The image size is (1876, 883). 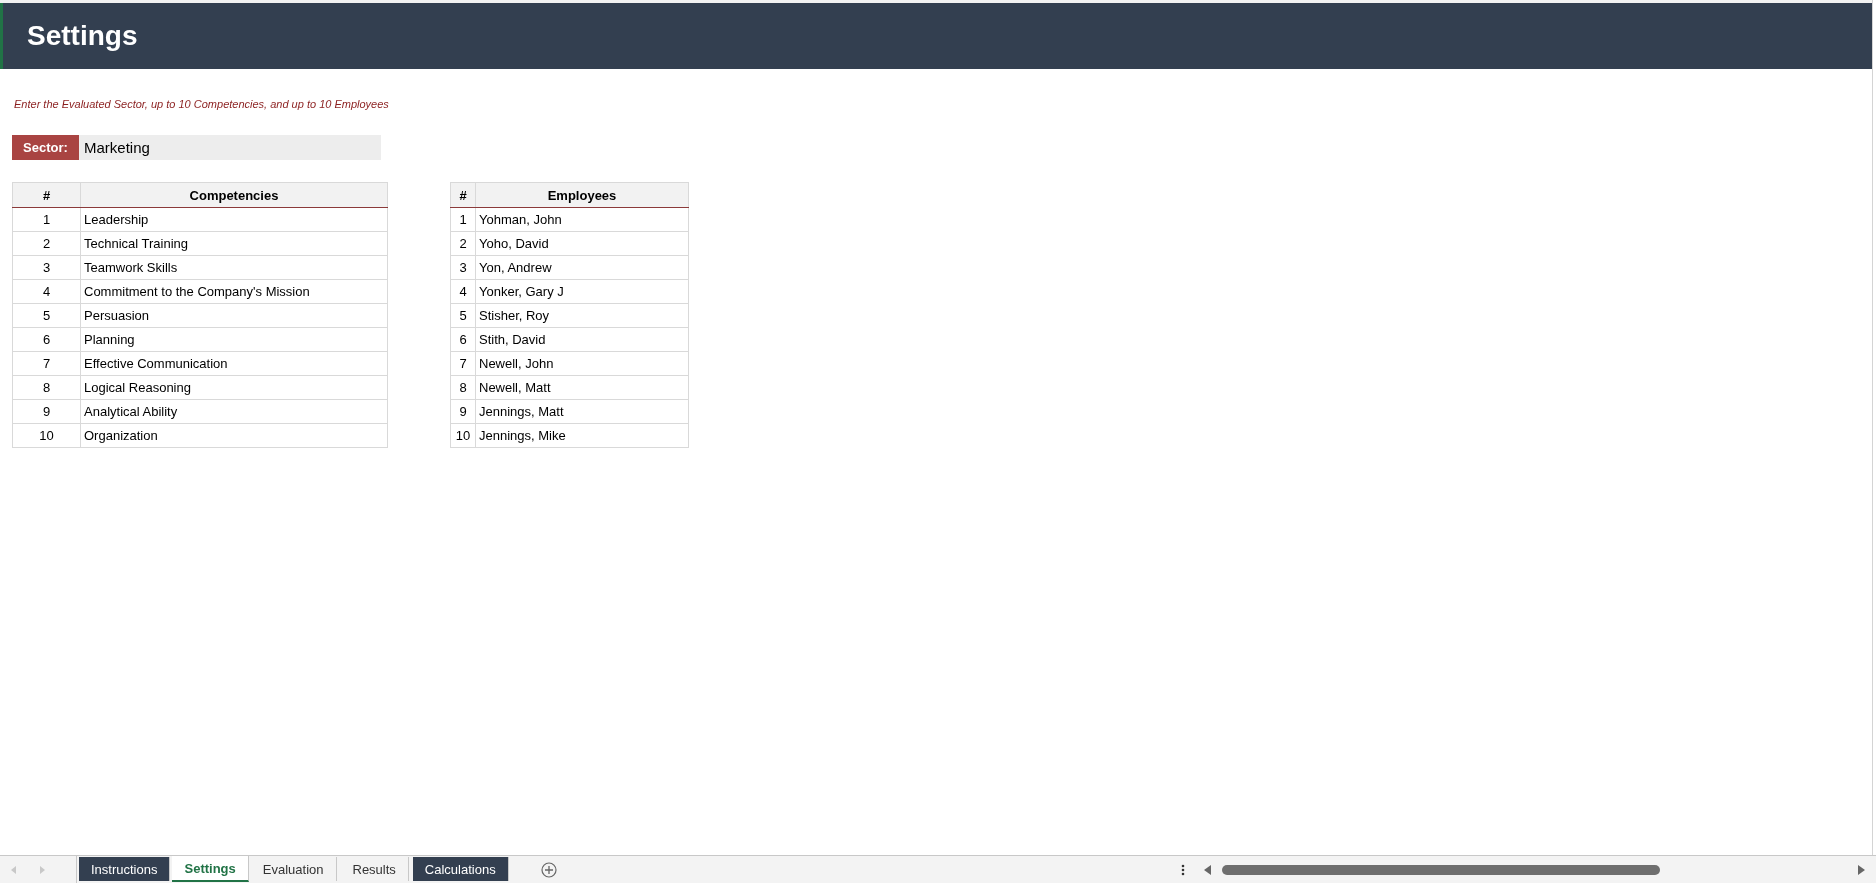 I want to click on sheet-title: Settings, so click(x=82, y=36).